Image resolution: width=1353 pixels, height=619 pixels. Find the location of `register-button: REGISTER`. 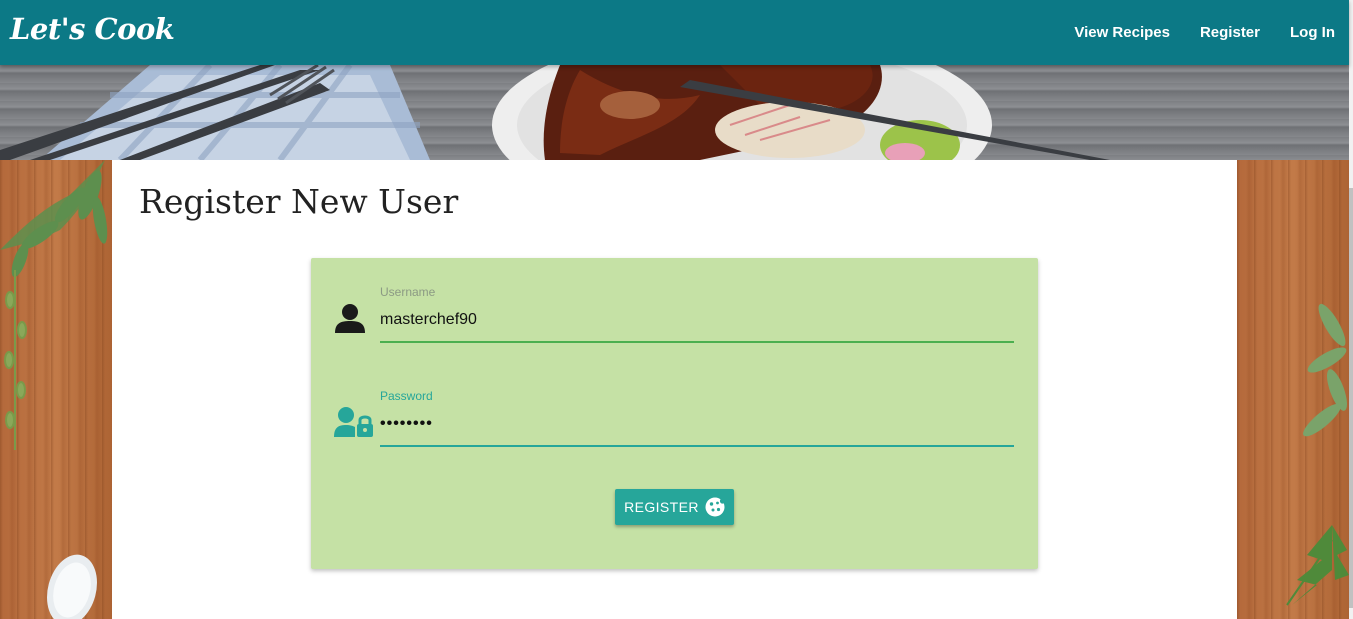

register-button: REGISTER is located at coordinates (674, 507).